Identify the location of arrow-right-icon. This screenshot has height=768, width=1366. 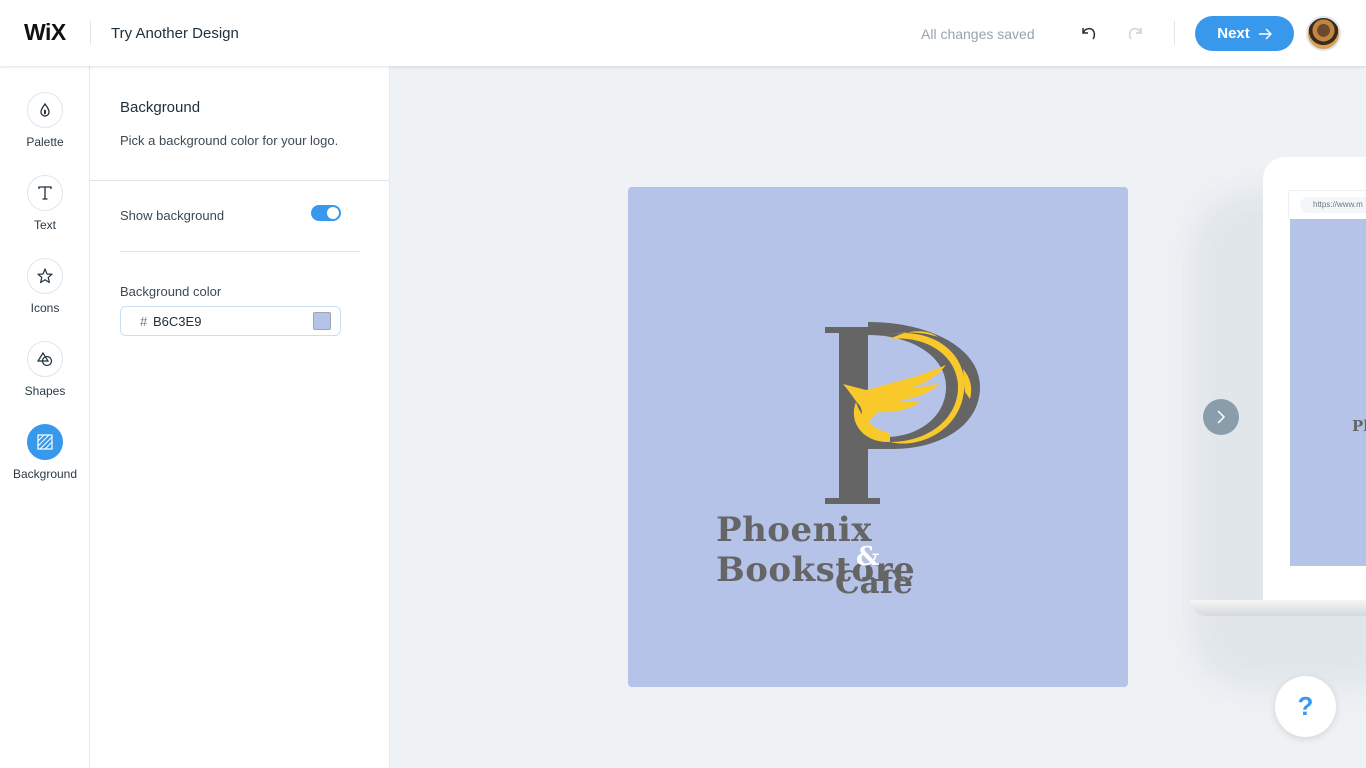
(1265, 33).